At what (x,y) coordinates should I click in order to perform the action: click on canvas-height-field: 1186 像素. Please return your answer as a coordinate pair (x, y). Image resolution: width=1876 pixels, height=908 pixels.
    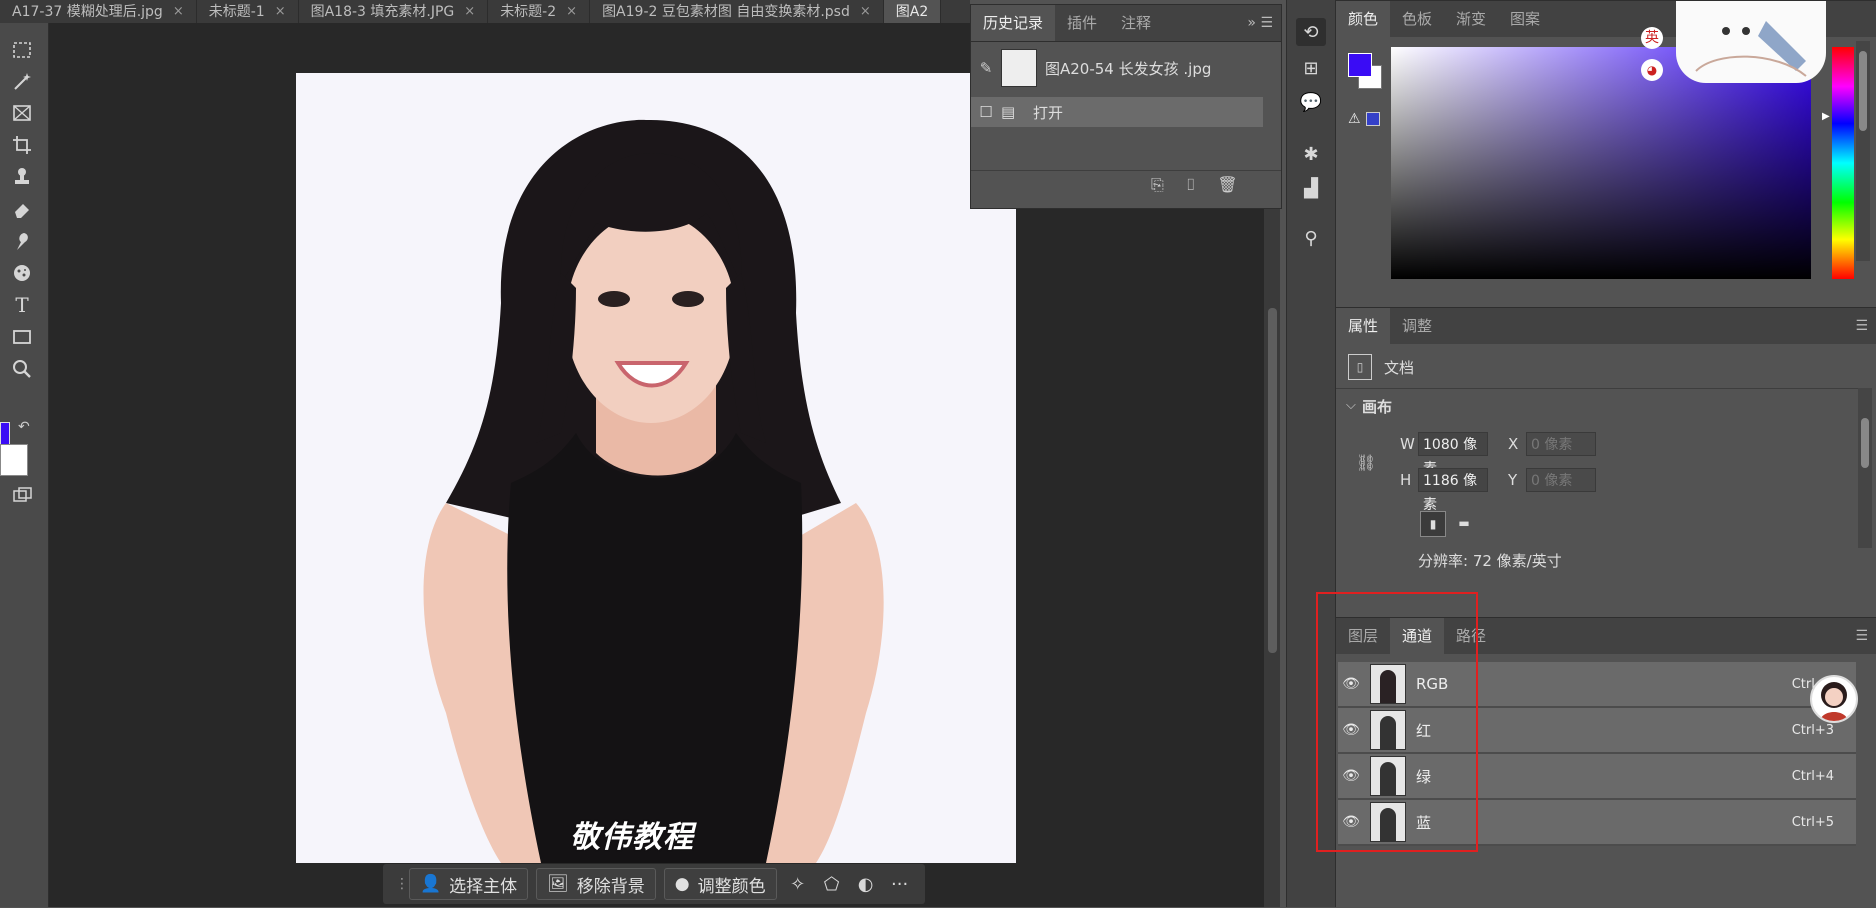
    Looking at the image, I should click on (1453, 490).